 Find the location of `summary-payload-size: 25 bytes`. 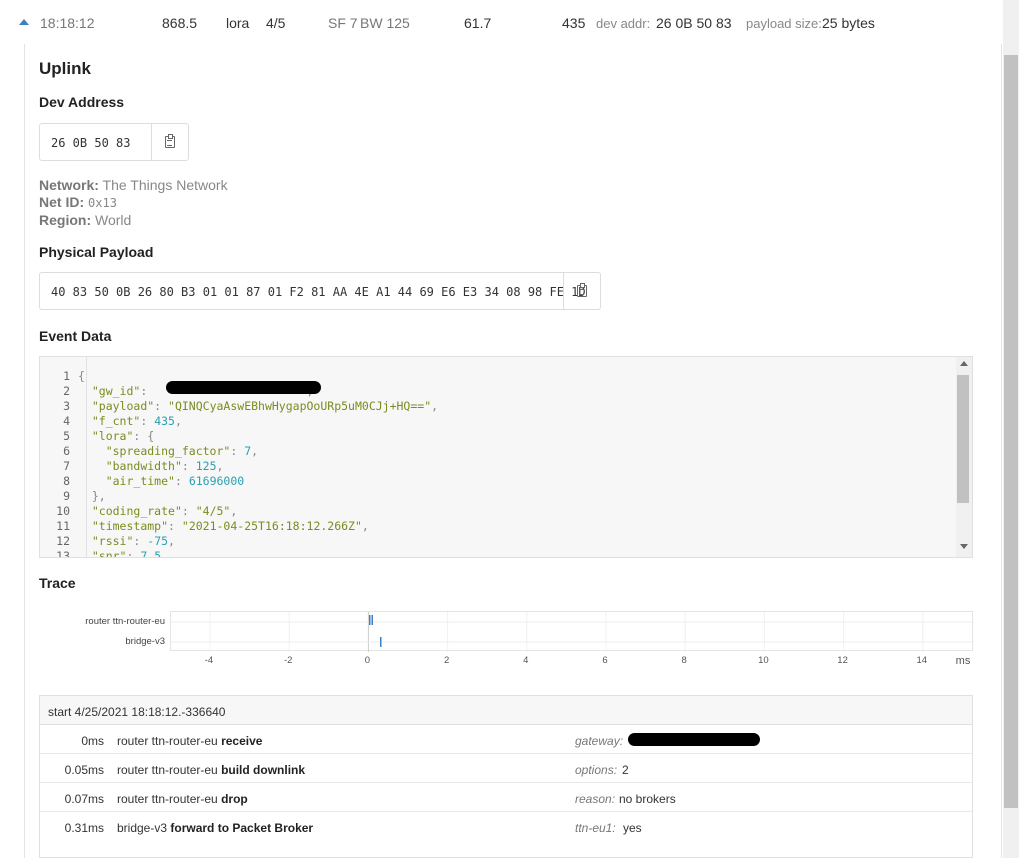

summary-payload-size: 25 bytes is located at coordinates (848, 23).